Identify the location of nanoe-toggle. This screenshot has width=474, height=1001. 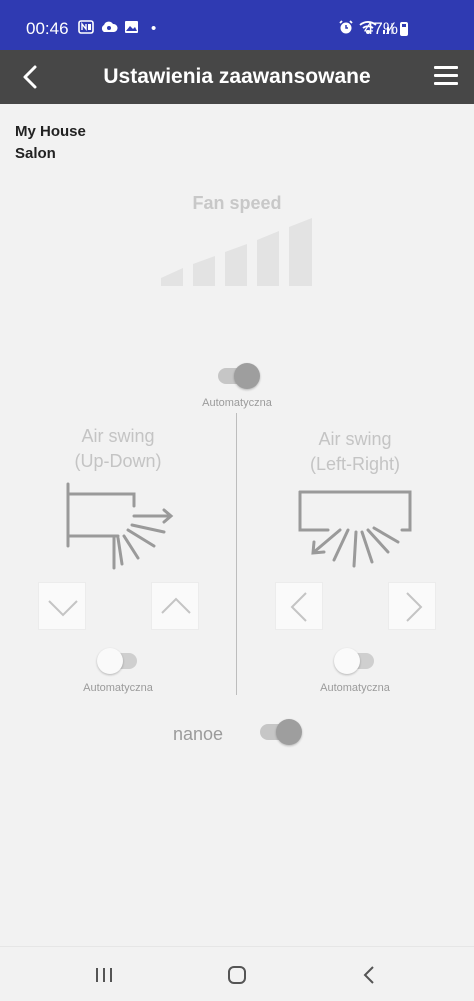
(280, 732).